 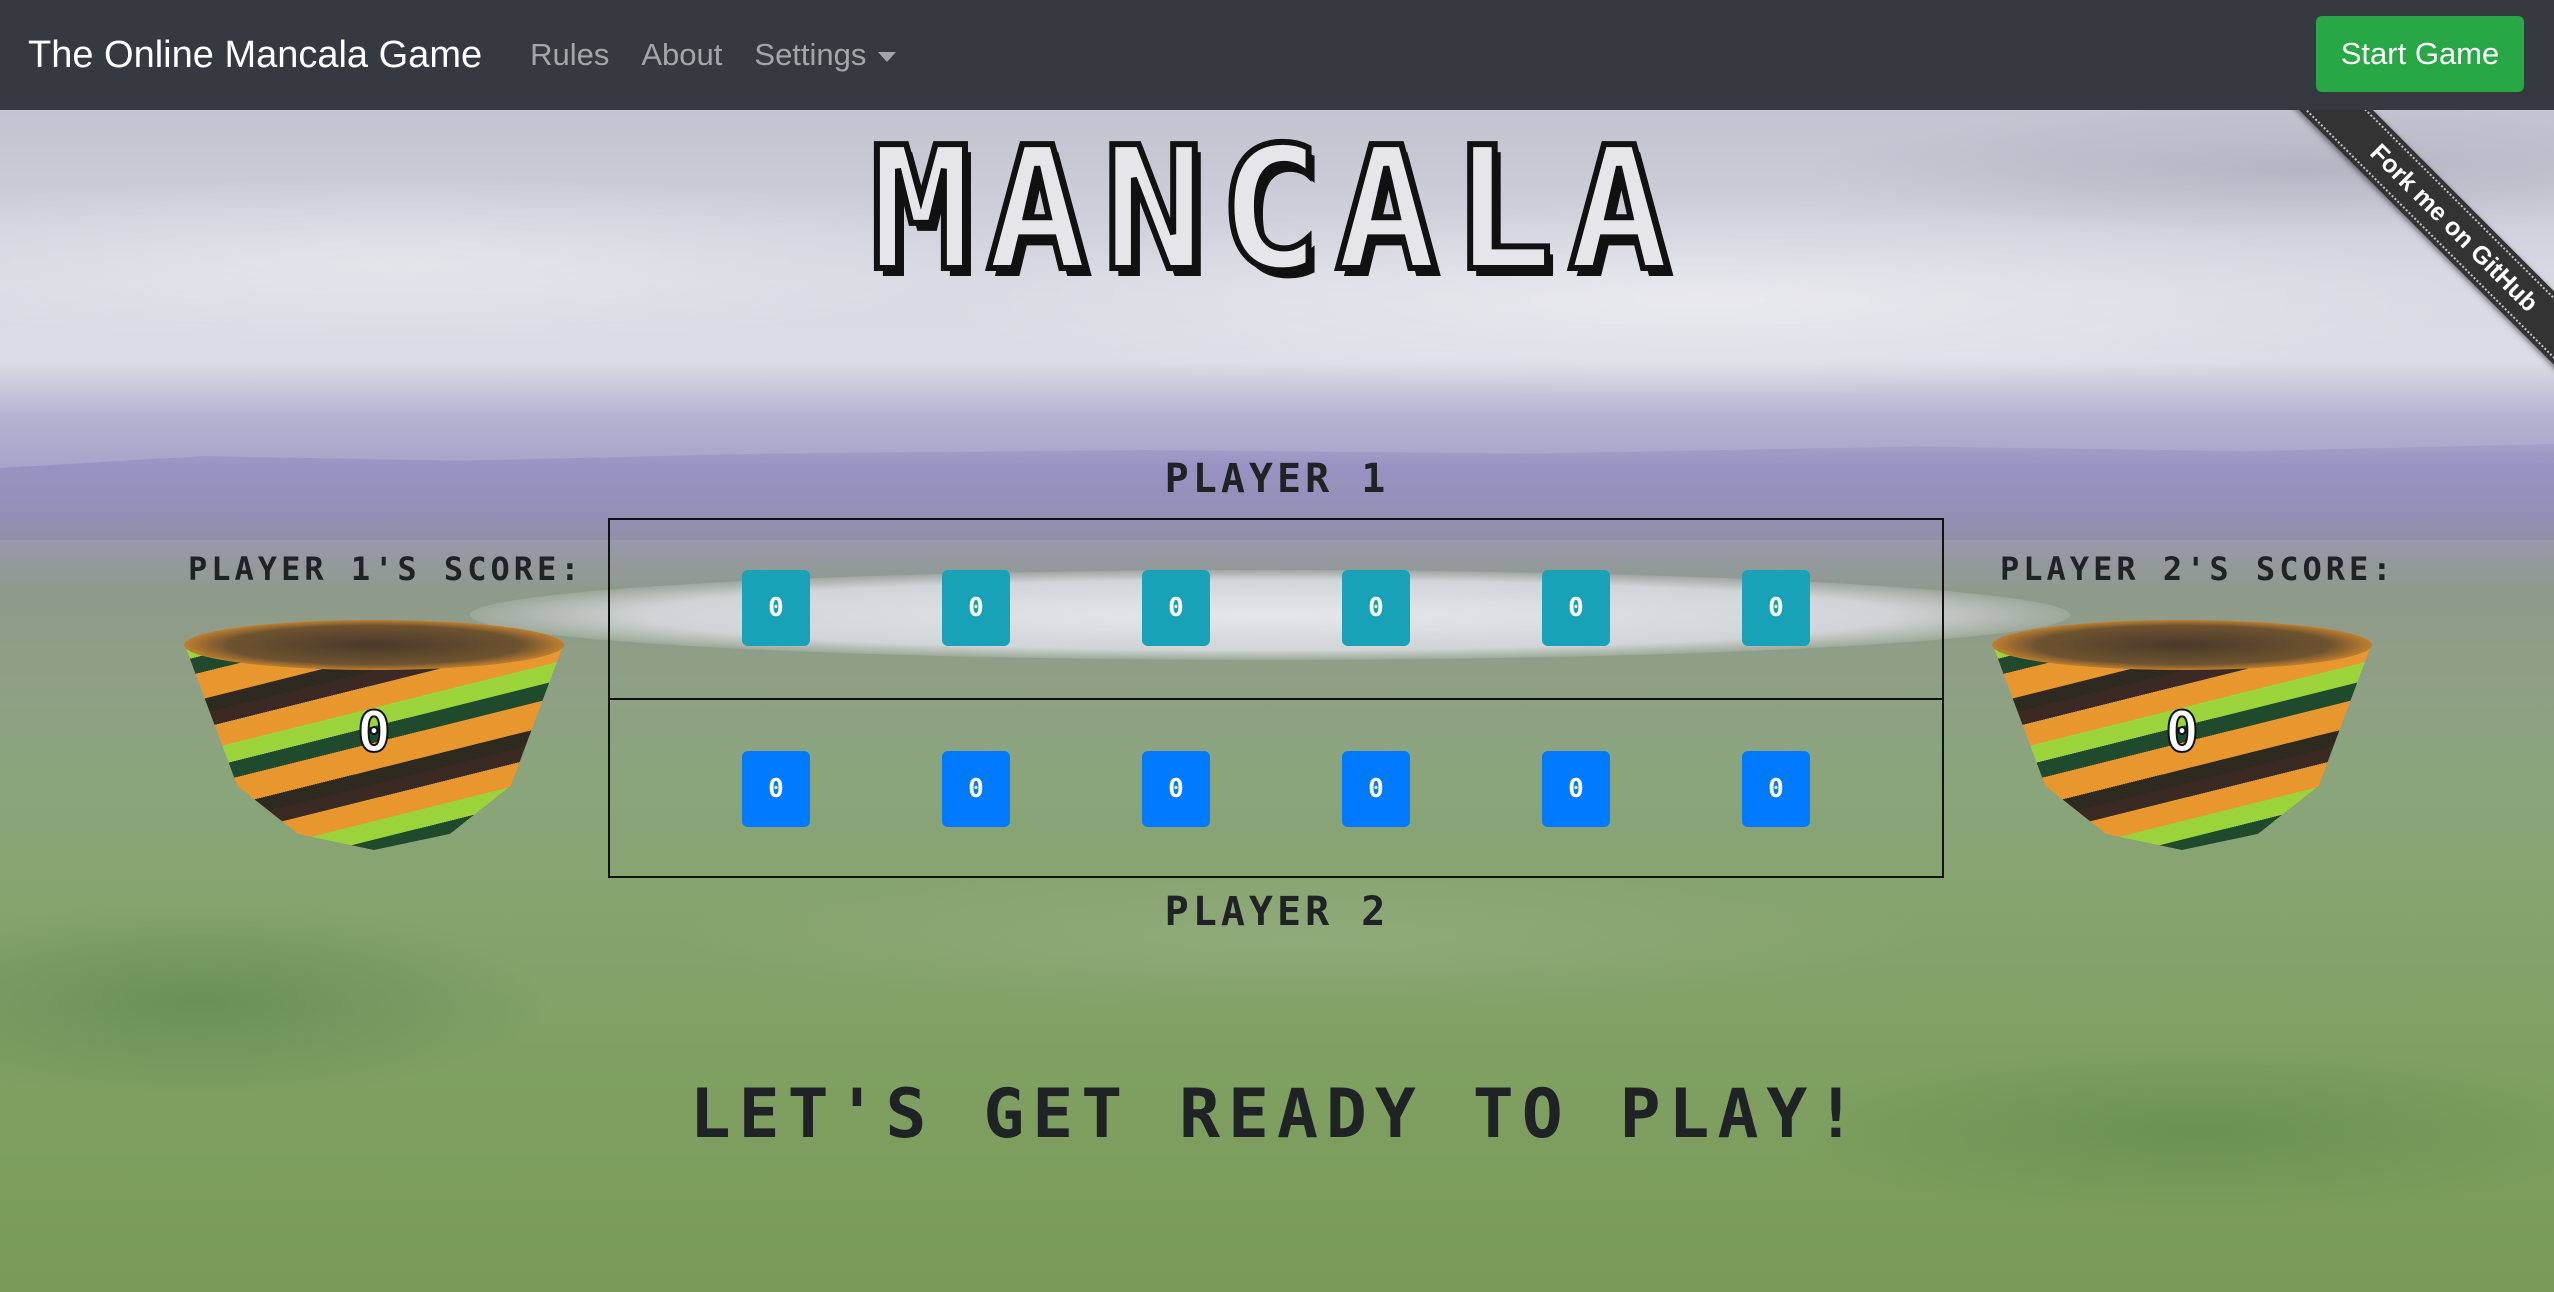 What do you see at coordinates (1176, 789) in the screenshot?
I see `player2-pit-3: 0` at bounding box center [1176, 789].